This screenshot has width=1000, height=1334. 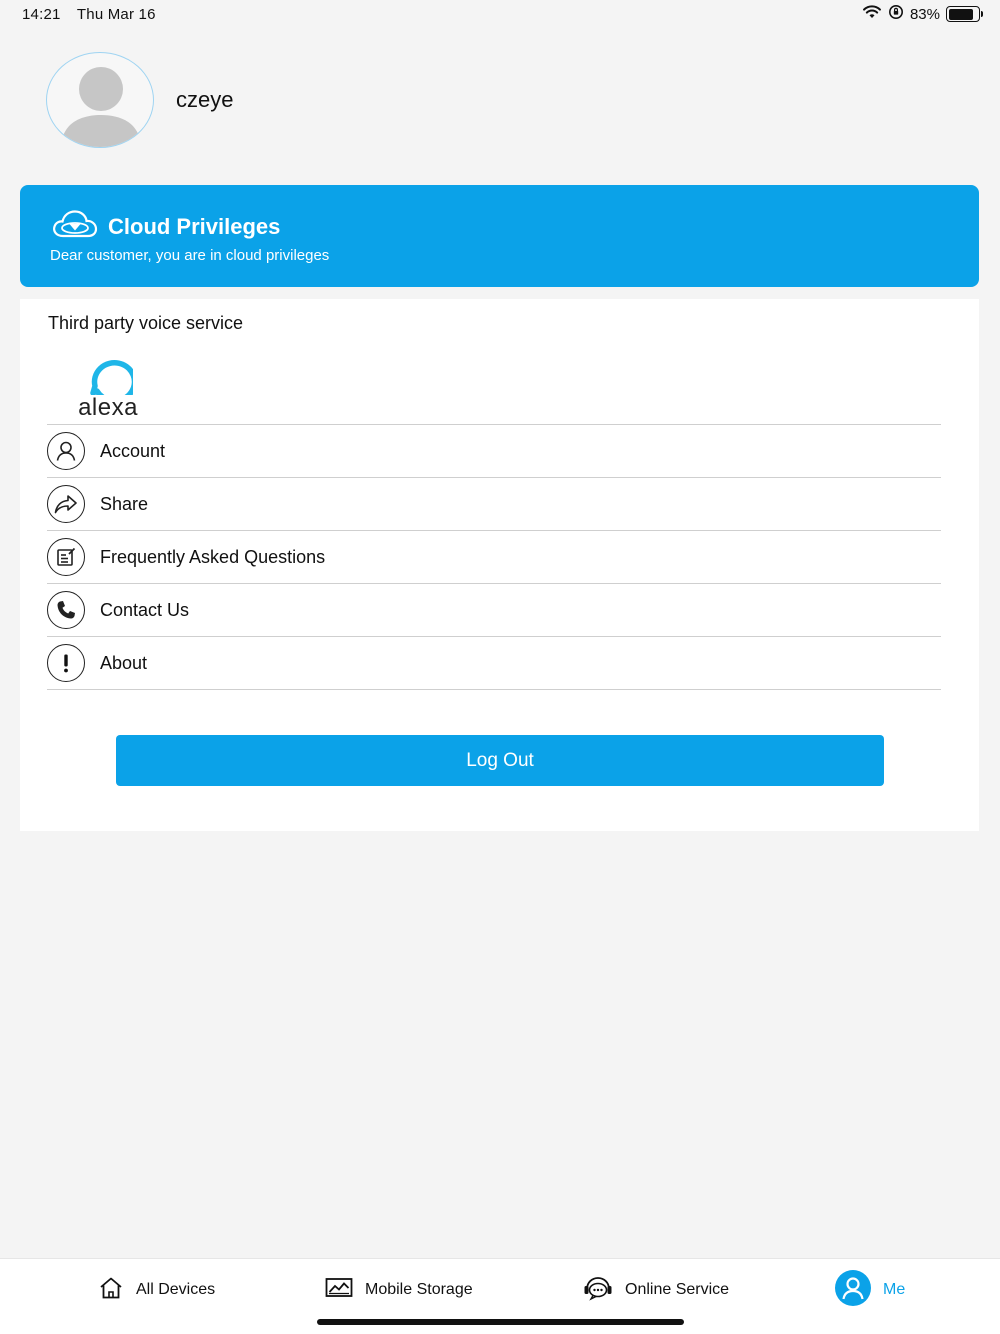 I want to click on battery-icon, so click(x=964, y=14).